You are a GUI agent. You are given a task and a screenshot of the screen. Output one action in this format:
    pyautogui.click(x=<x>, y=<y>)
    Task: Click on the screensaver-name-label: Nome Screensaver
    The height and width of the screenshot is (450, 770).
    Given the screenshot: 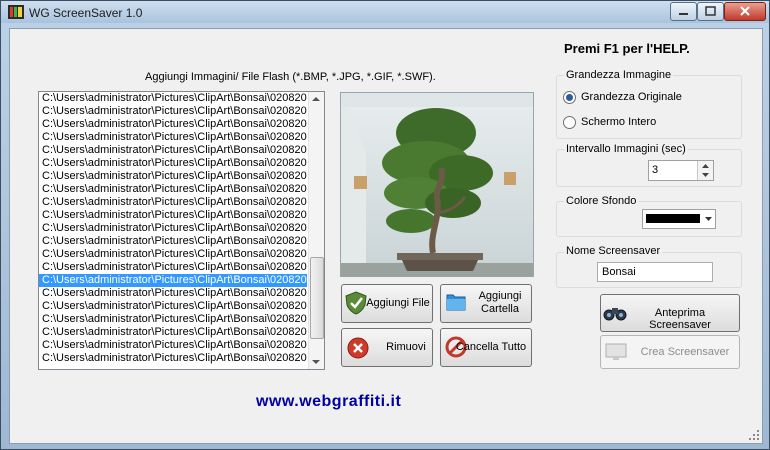 What is the action you would take?
    pyautogui.click(x=613, y=251)
    